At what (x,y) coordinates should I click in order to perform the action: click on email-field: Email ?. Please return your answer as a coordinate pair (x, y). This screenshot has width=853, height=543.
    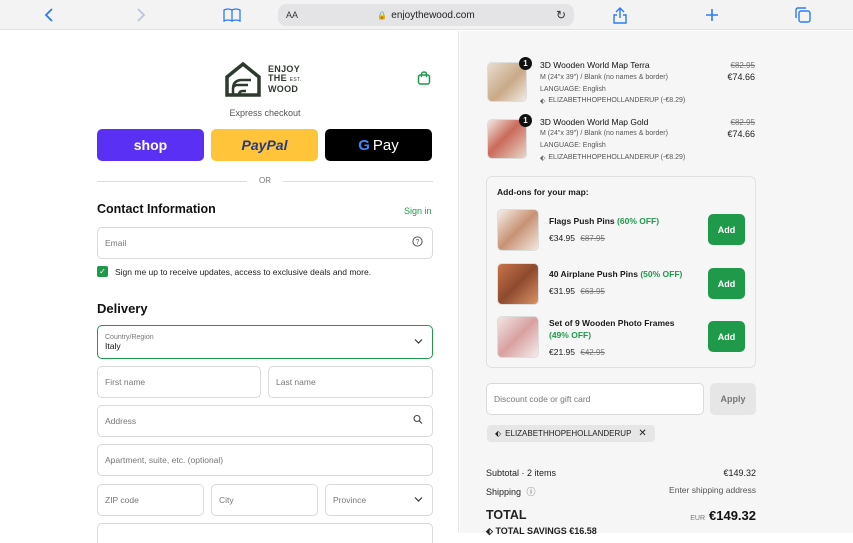
    Looking at the image, I should click on (265, 243).